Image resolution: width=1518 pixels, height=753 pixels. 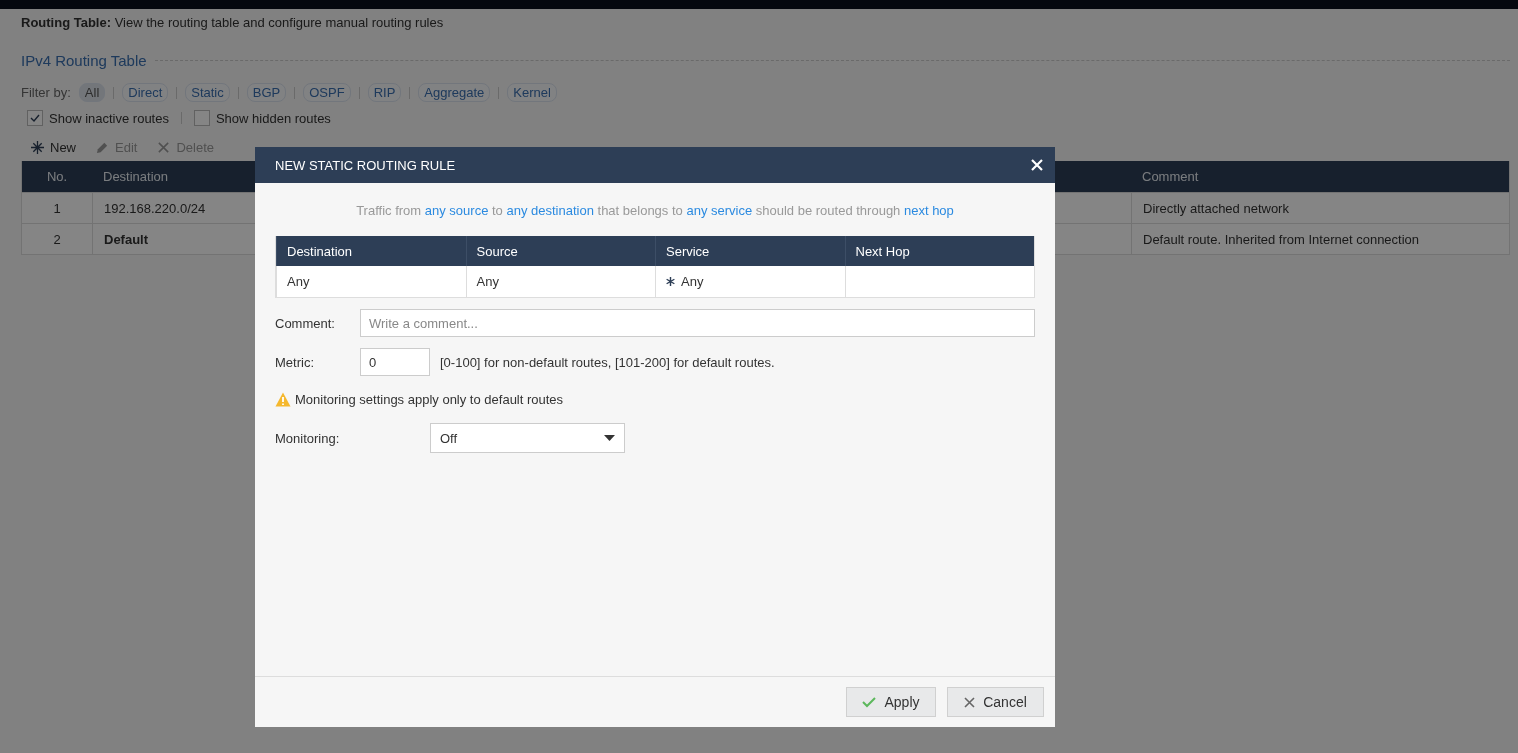 I want to click on checkbox-label: Show inactive routes, so click(x=109, y=118).